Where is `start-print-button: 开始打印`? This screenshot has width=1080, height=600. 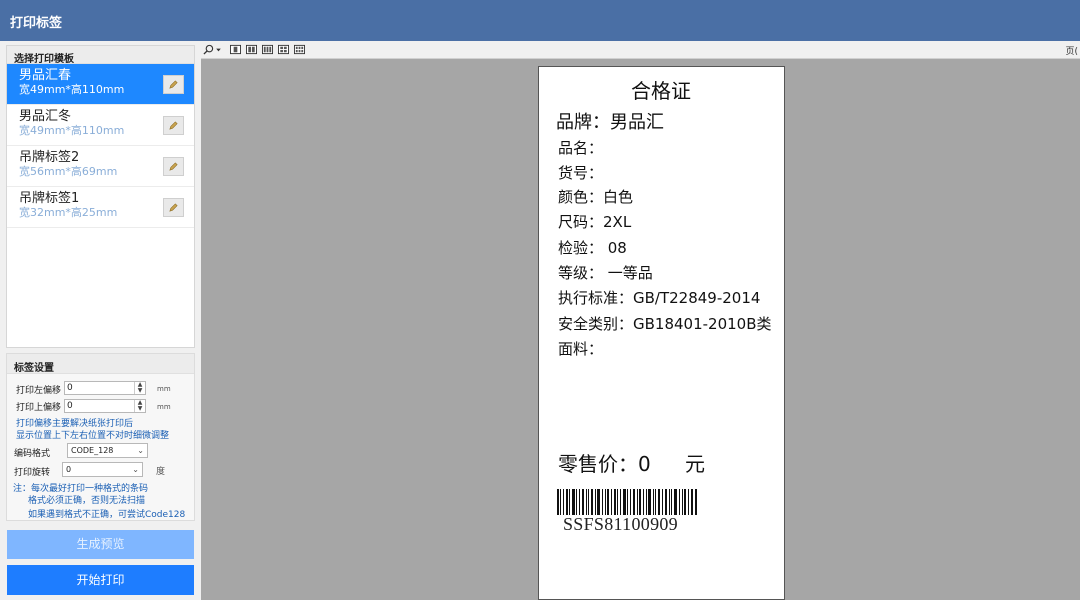
start-print-button: 开始打印 is located at coordinates (100, 580).